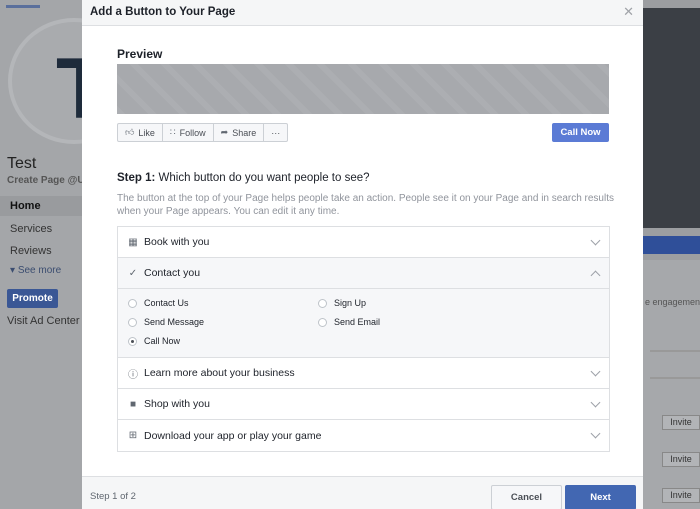  Describe the element at coordinates (36, 270) in the screenshot. I see `see-more-link: ▾ See more` at that location.